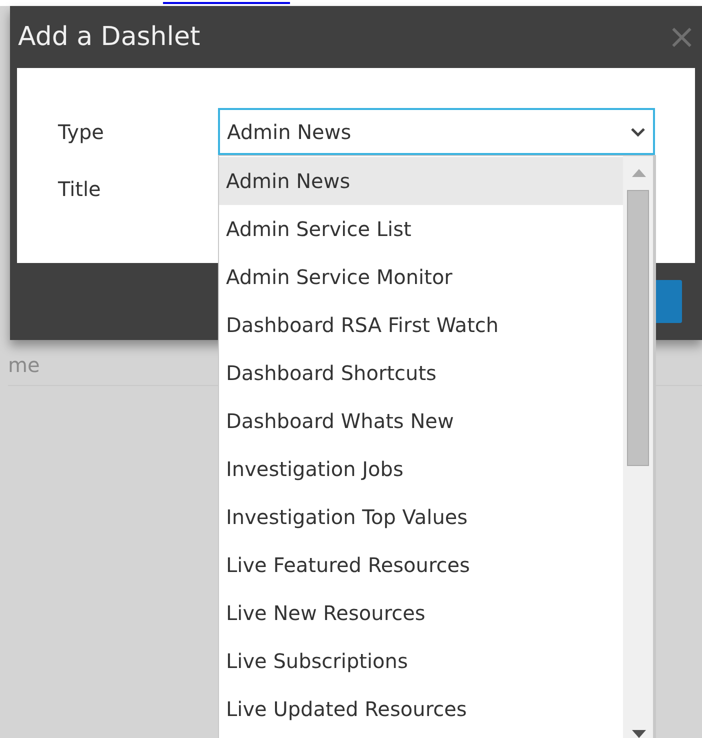 This screenshot has height=738, width=702. Describe the element at coordinates (24, 365) in the screenshot. I see `column-label: me` at that location.